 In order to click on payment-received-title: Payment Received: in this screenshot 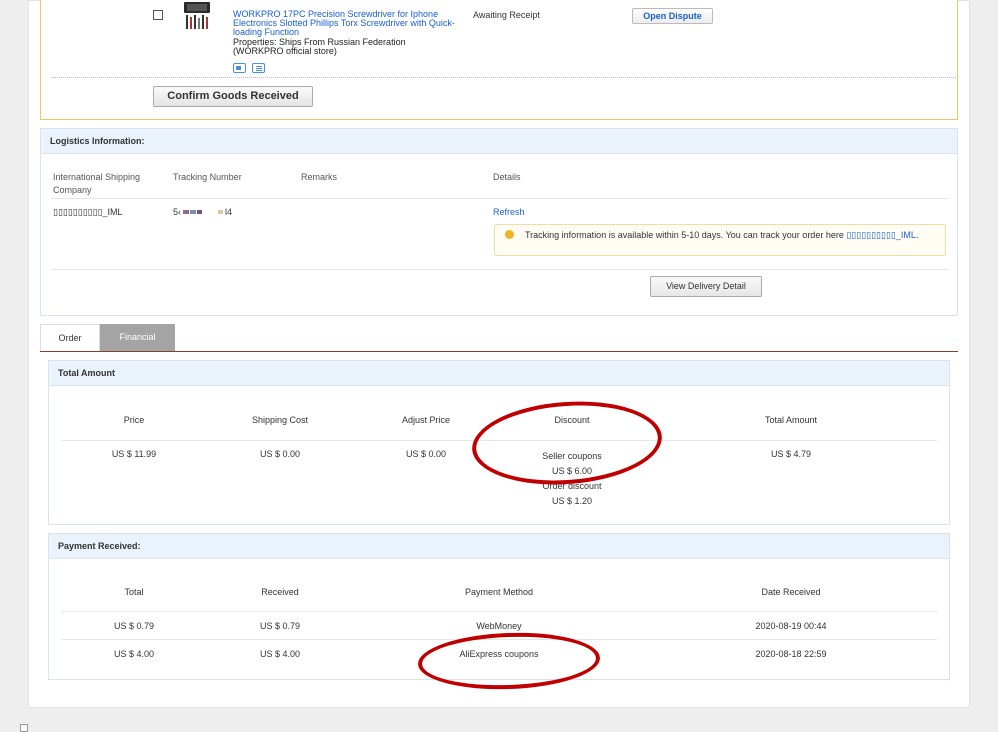, I will do `click(499, 546)`.